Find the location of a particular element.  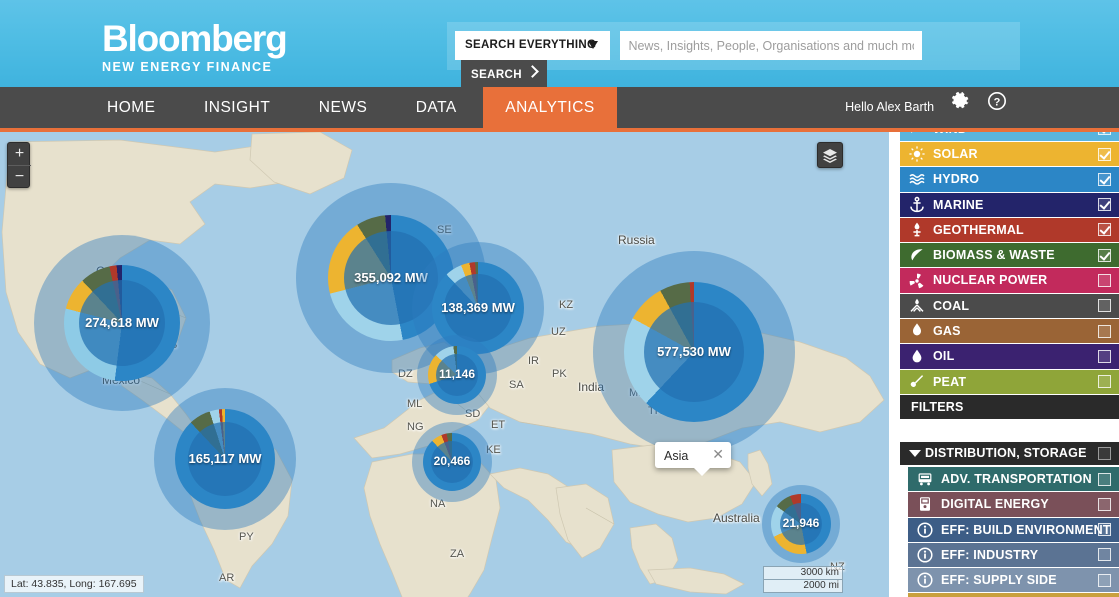

legend-row-digital-energy: DIGITAL ENERGY is located at coordinates (1013, 504).